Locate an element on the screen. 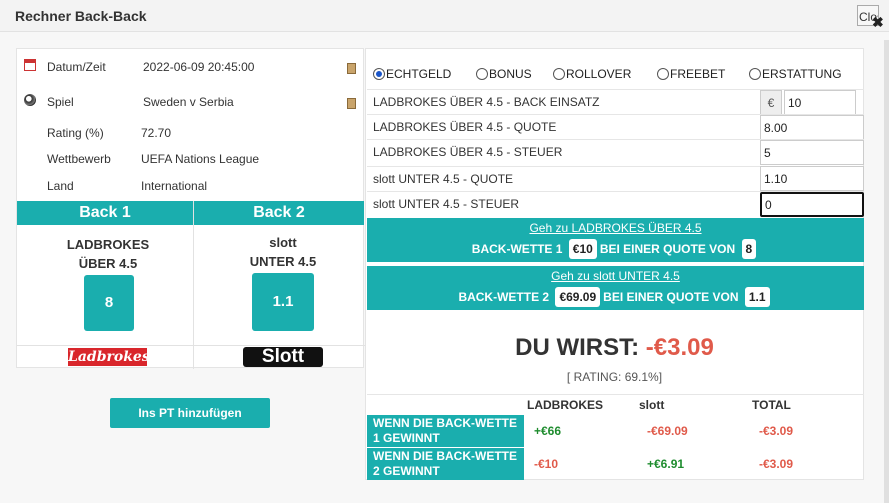  back-bet-1-odds: 8 is located at coordinates (749, 249).